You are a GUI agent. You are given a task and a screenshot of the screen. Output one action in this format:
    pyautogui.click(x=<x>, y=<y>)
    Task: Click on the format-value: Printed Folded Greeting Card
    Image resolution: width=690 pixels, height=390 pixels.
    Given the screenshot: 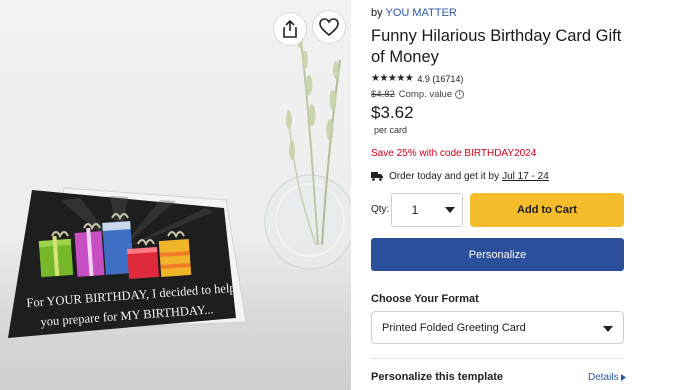 What is the action you would take?
    pyautogui.click(x=454, y=327)
    